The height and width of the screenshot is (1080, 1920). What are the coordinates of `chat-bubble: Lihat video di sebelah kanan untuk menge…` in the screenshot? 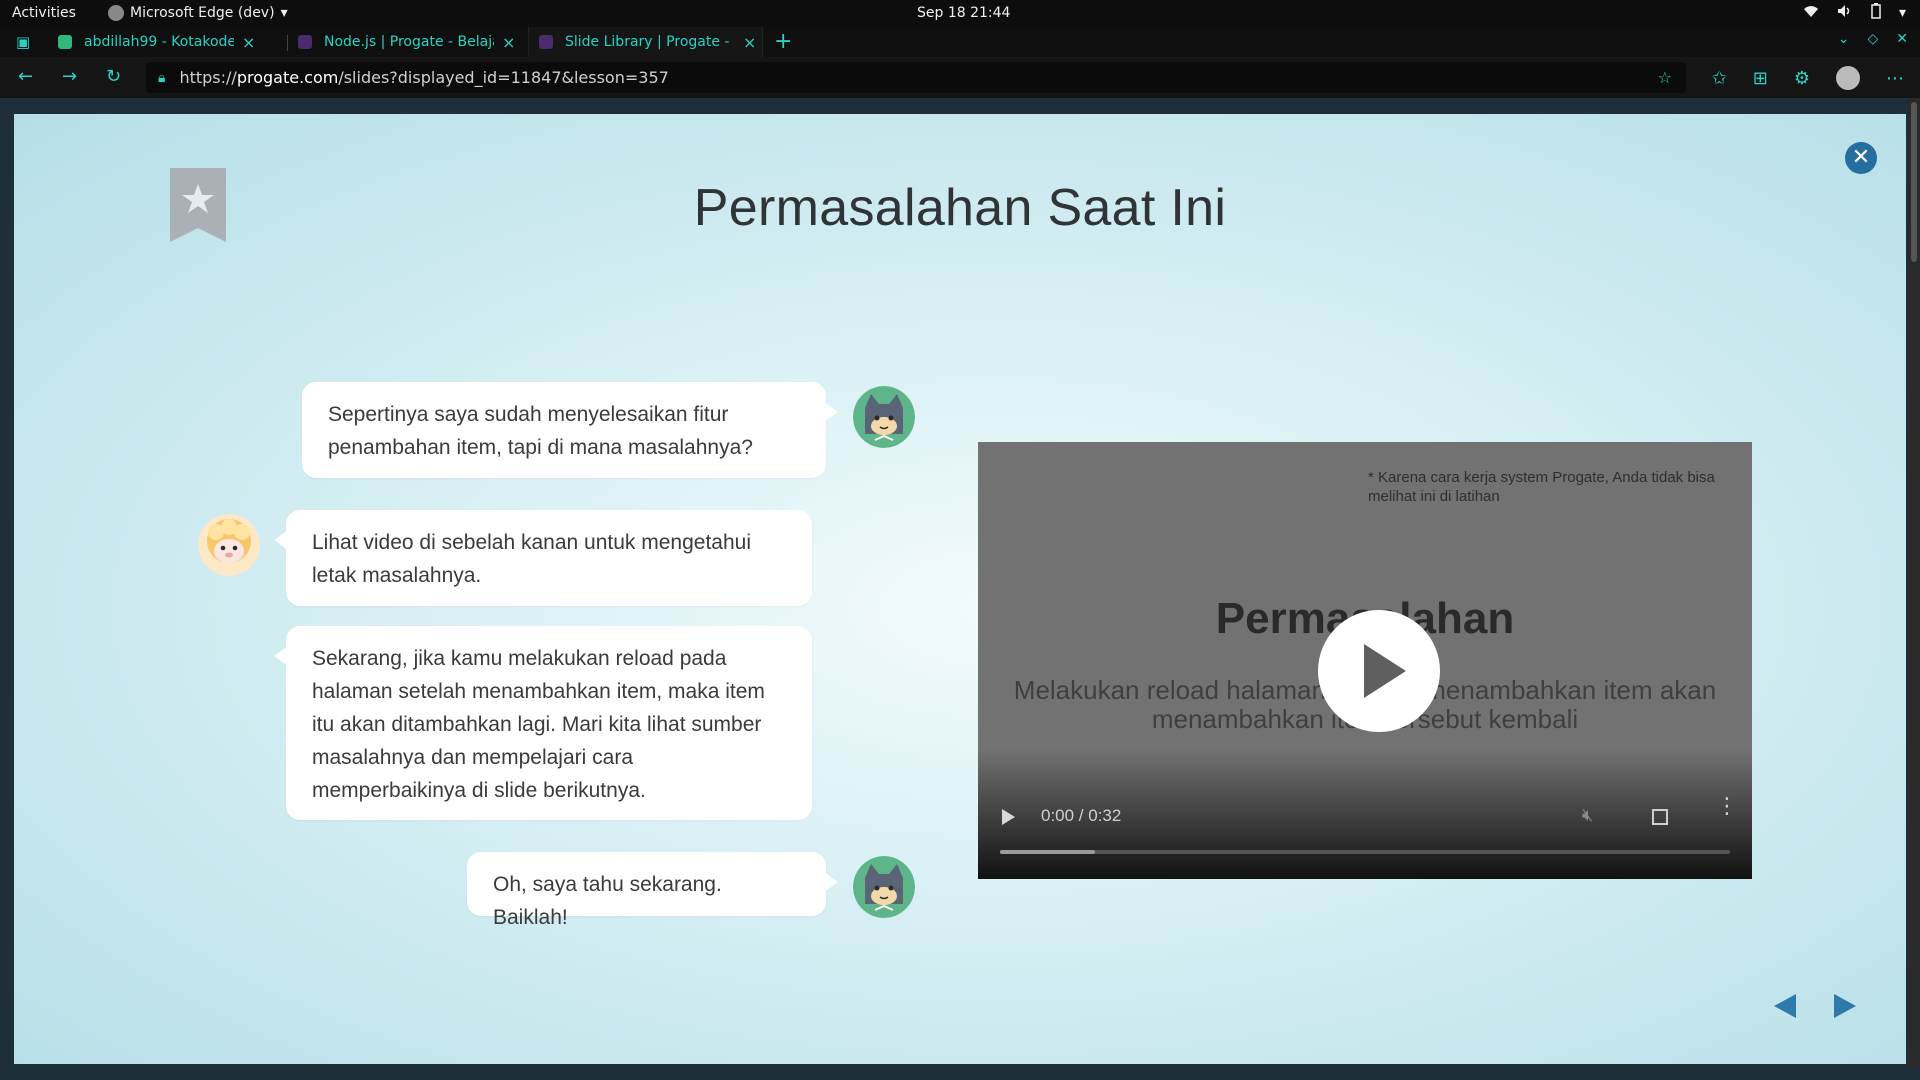 It's located at (543, 558).